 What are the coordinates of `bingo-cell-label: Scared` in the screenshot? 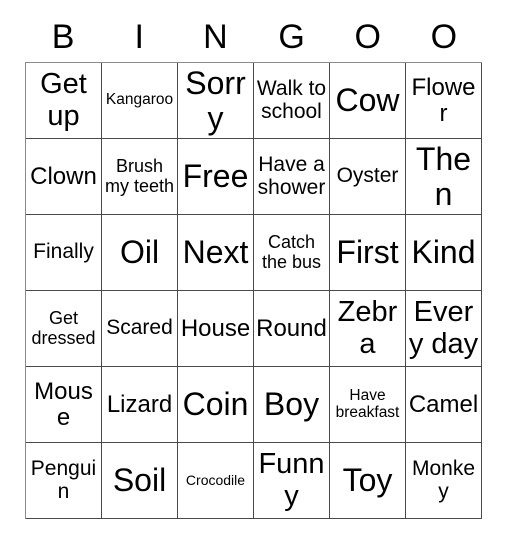 It's located at (139, 328).